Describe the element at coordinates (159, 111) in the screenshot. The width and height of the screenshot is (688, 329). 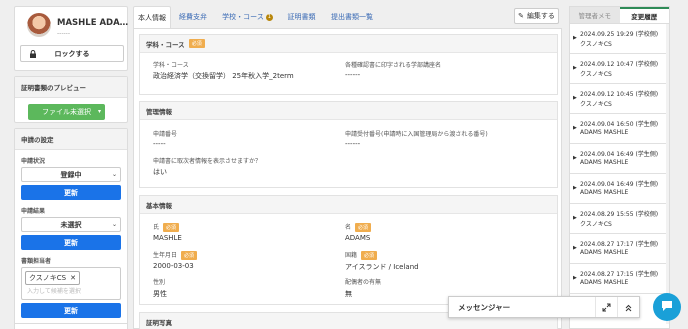
I see `management-block-title: 管理情報` at that location.